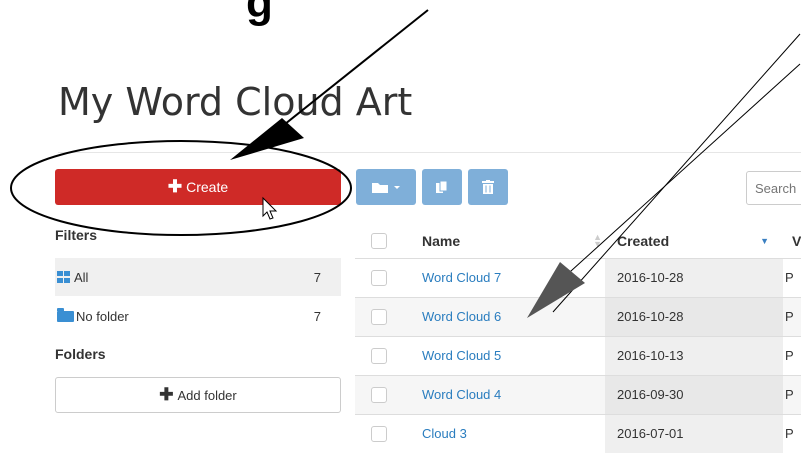  What do you see at coordinates (80, 354) in the screenshot?
I see `folders-heading: Folders` at bounding box center [80, 354].